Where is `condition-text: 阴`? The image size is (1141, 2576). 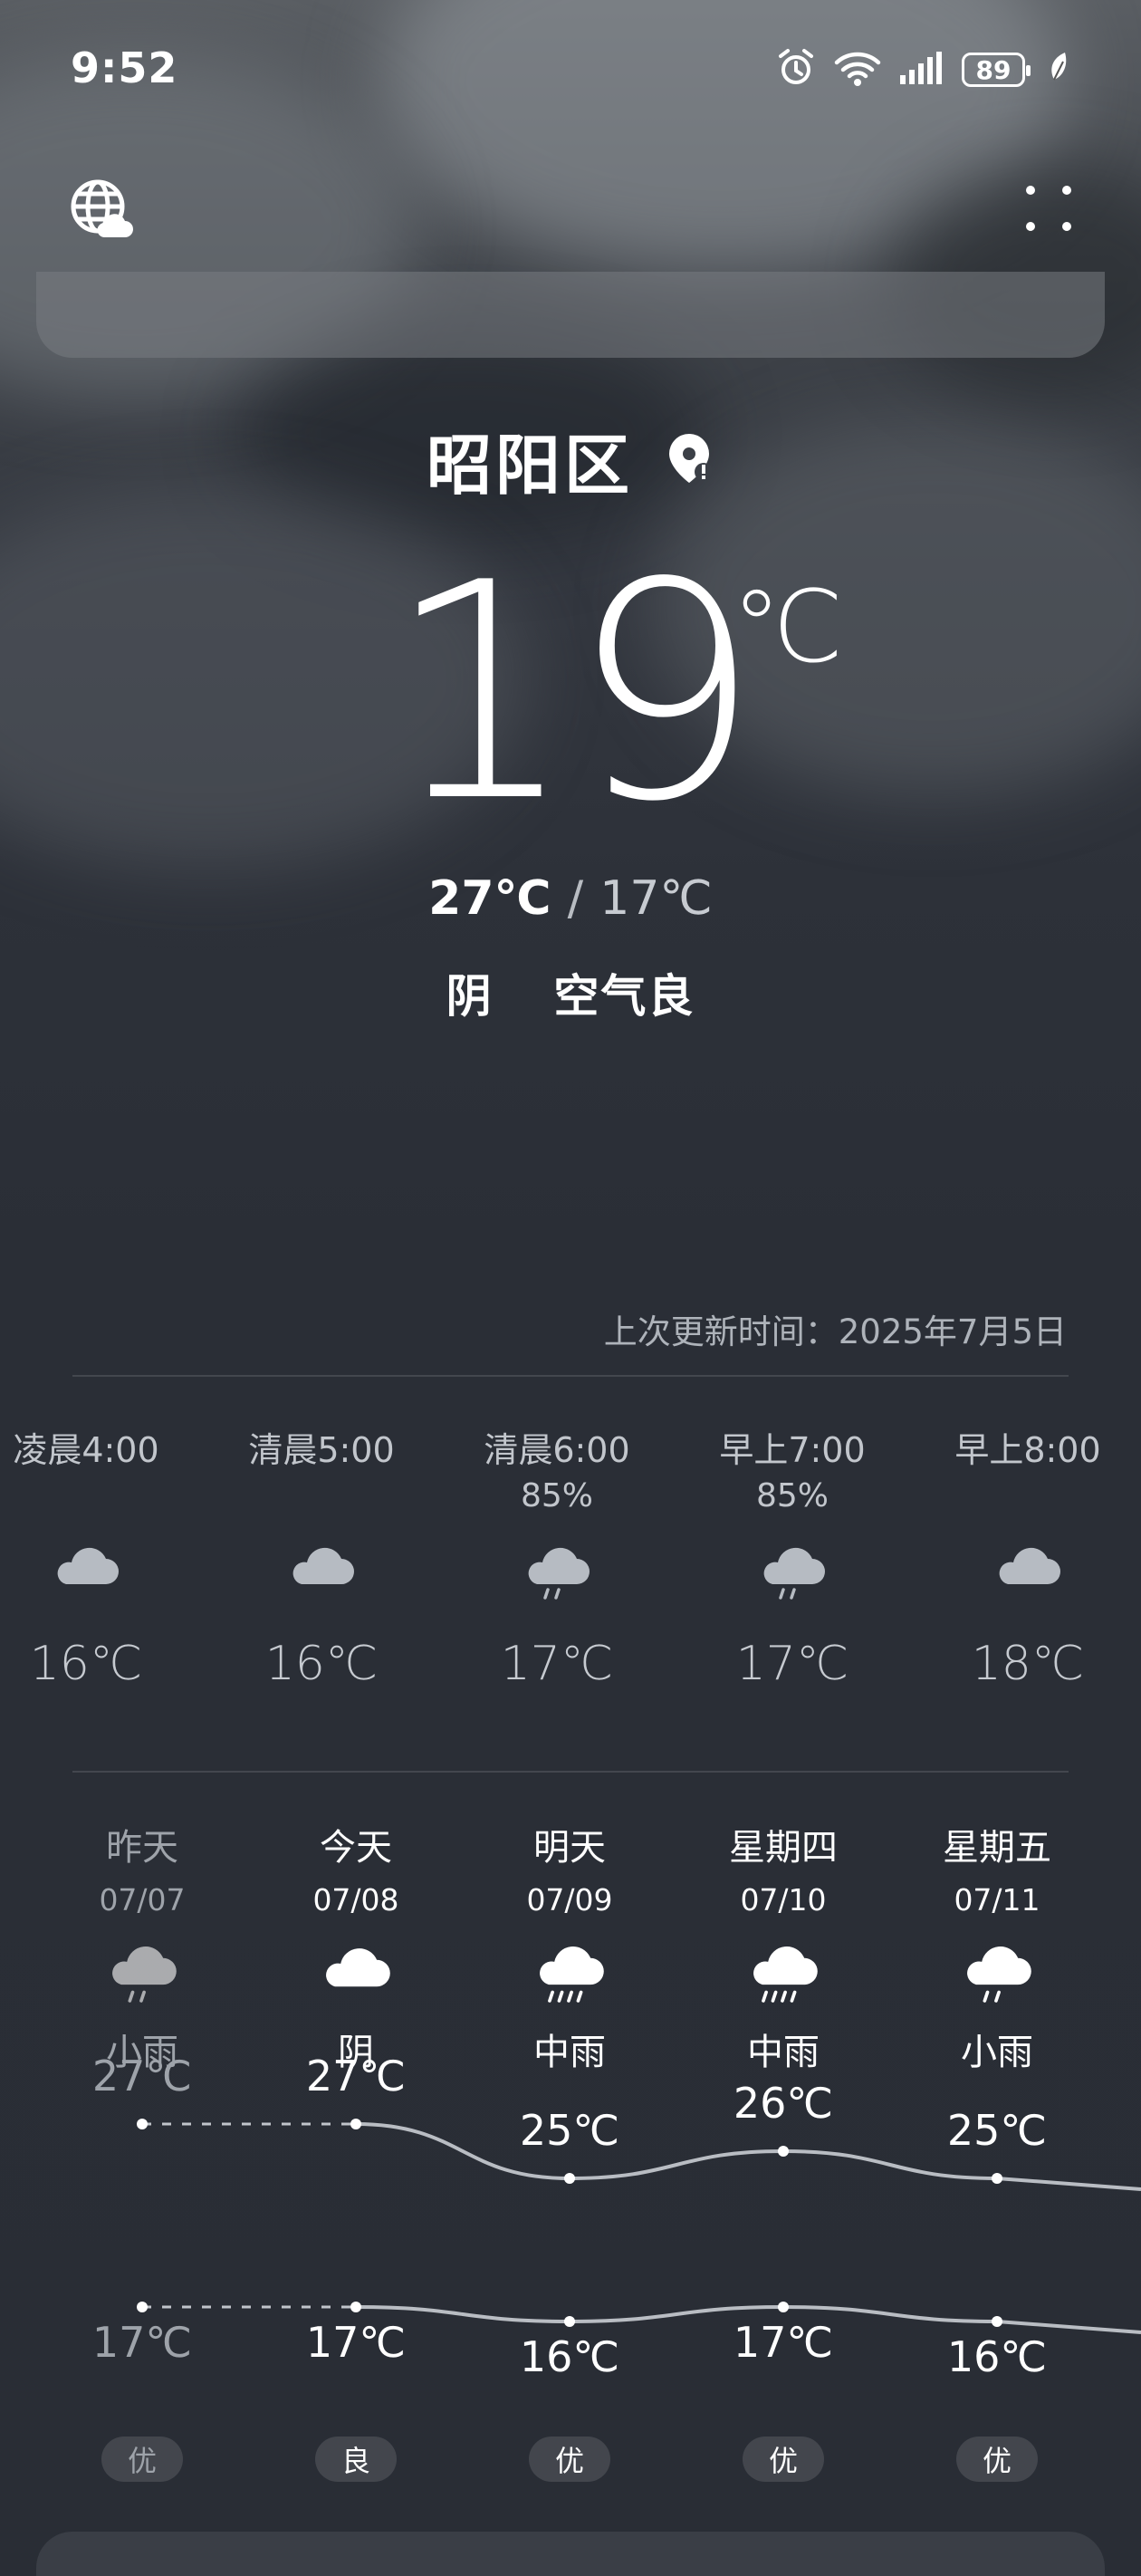
condition-text: 阴 is located at coordinates (470, 996).